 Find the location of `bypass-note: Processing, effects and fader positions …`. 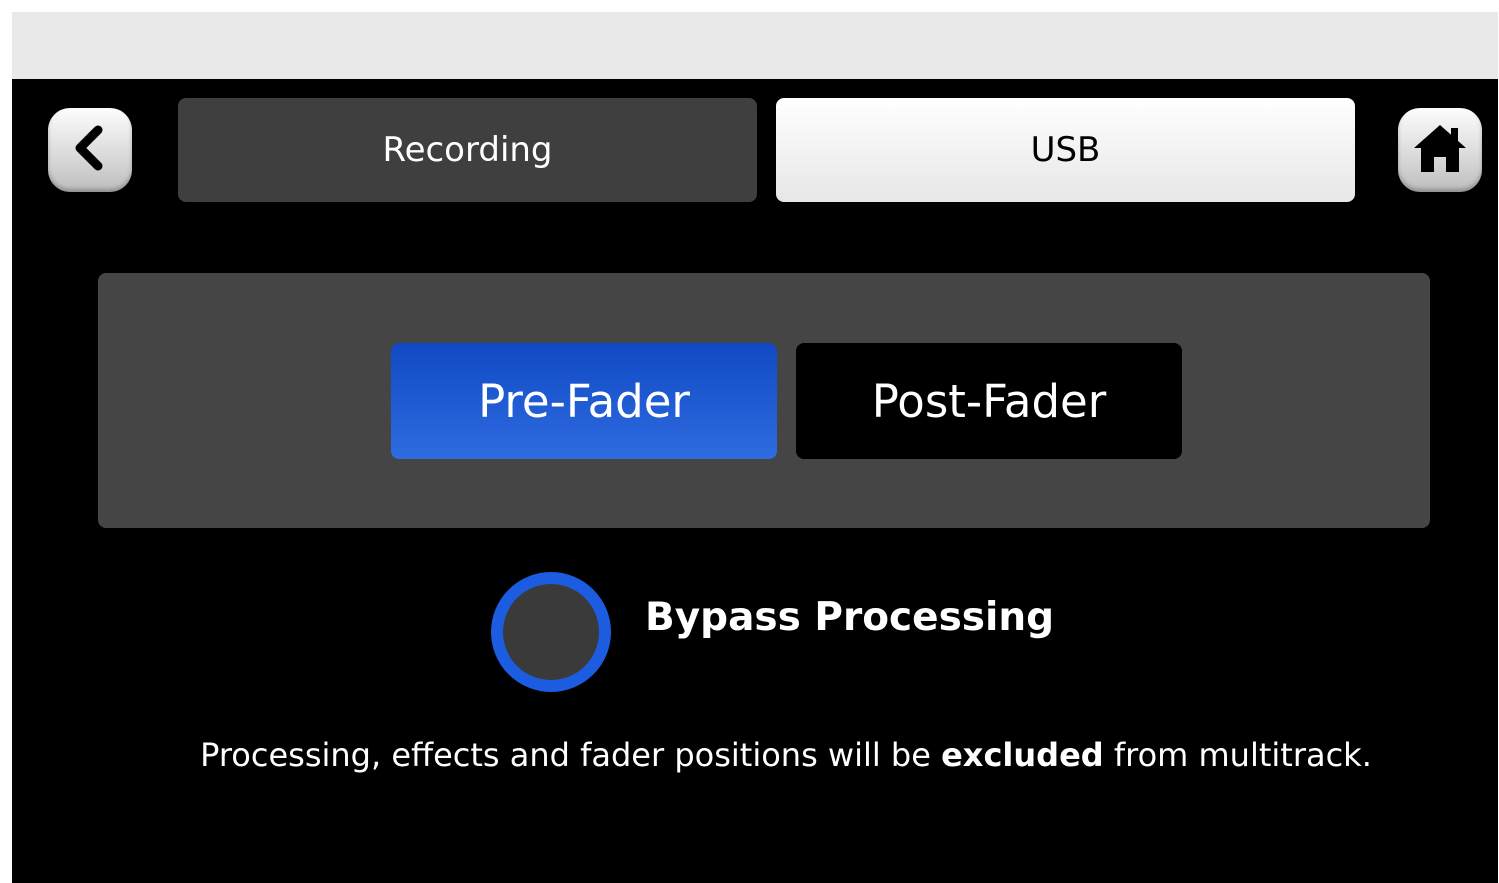

bypass-note: Processing, effects and fader positions … is located at coordinates (755, 755).